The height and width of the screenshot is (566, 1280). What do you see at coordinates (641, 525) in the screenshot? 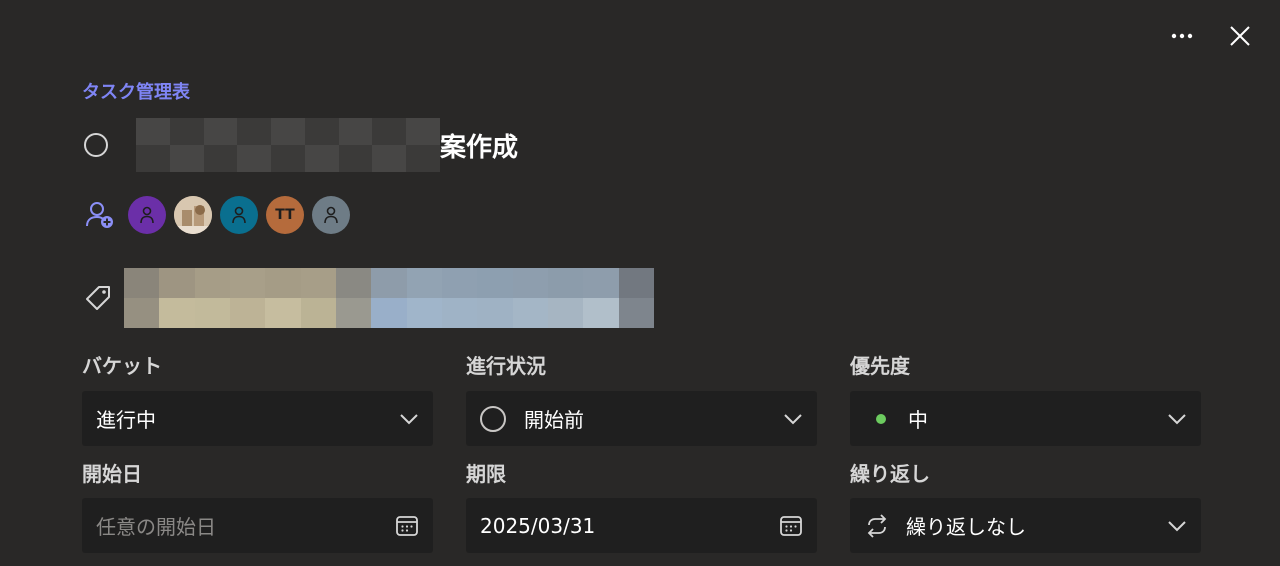
I see `due-date-field: 2025/03/31` at bounding box center [641, 525].